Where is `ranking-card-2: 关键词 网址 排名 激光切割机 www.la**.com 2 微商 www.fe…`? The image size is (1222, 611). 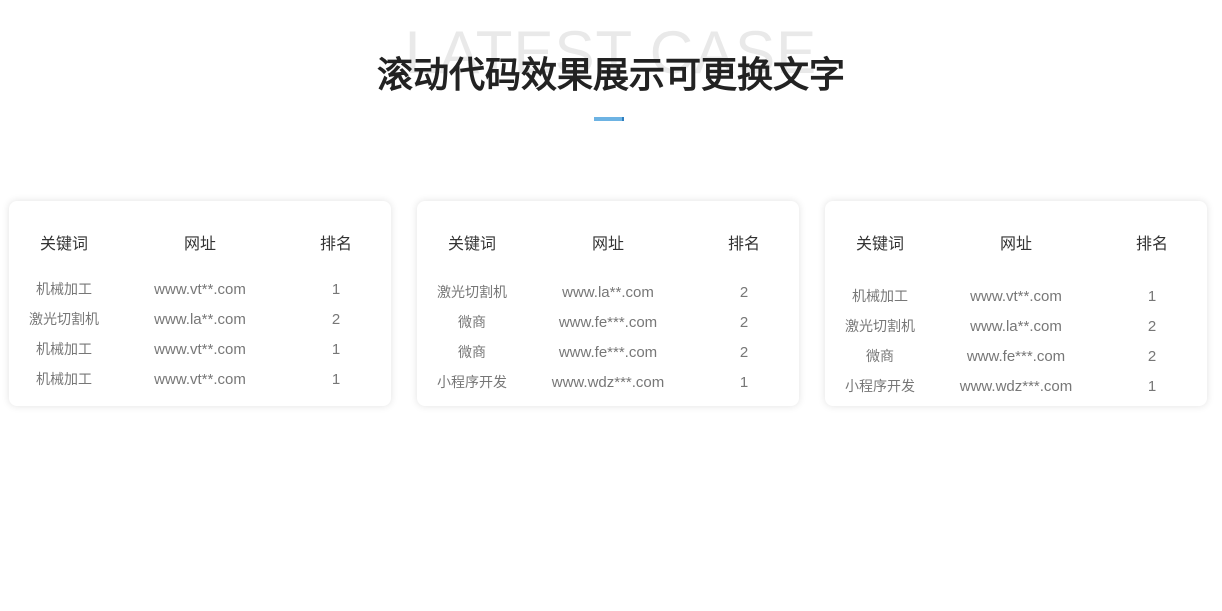 ranking-card-2: 关键词 网址 排名 激光切割机 www.la**.com 2 微商 www.fe… is located at coordinates (608, 303).